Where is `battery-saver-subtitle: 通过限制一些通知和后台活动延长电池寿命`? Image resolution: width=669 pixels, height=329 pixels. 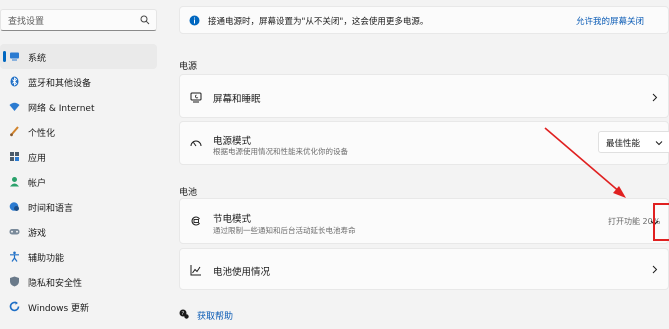
battery-saver-subtitle: 通过限制一些通知和后台活动延长电池寿命 is located at coordinates (284, 230).